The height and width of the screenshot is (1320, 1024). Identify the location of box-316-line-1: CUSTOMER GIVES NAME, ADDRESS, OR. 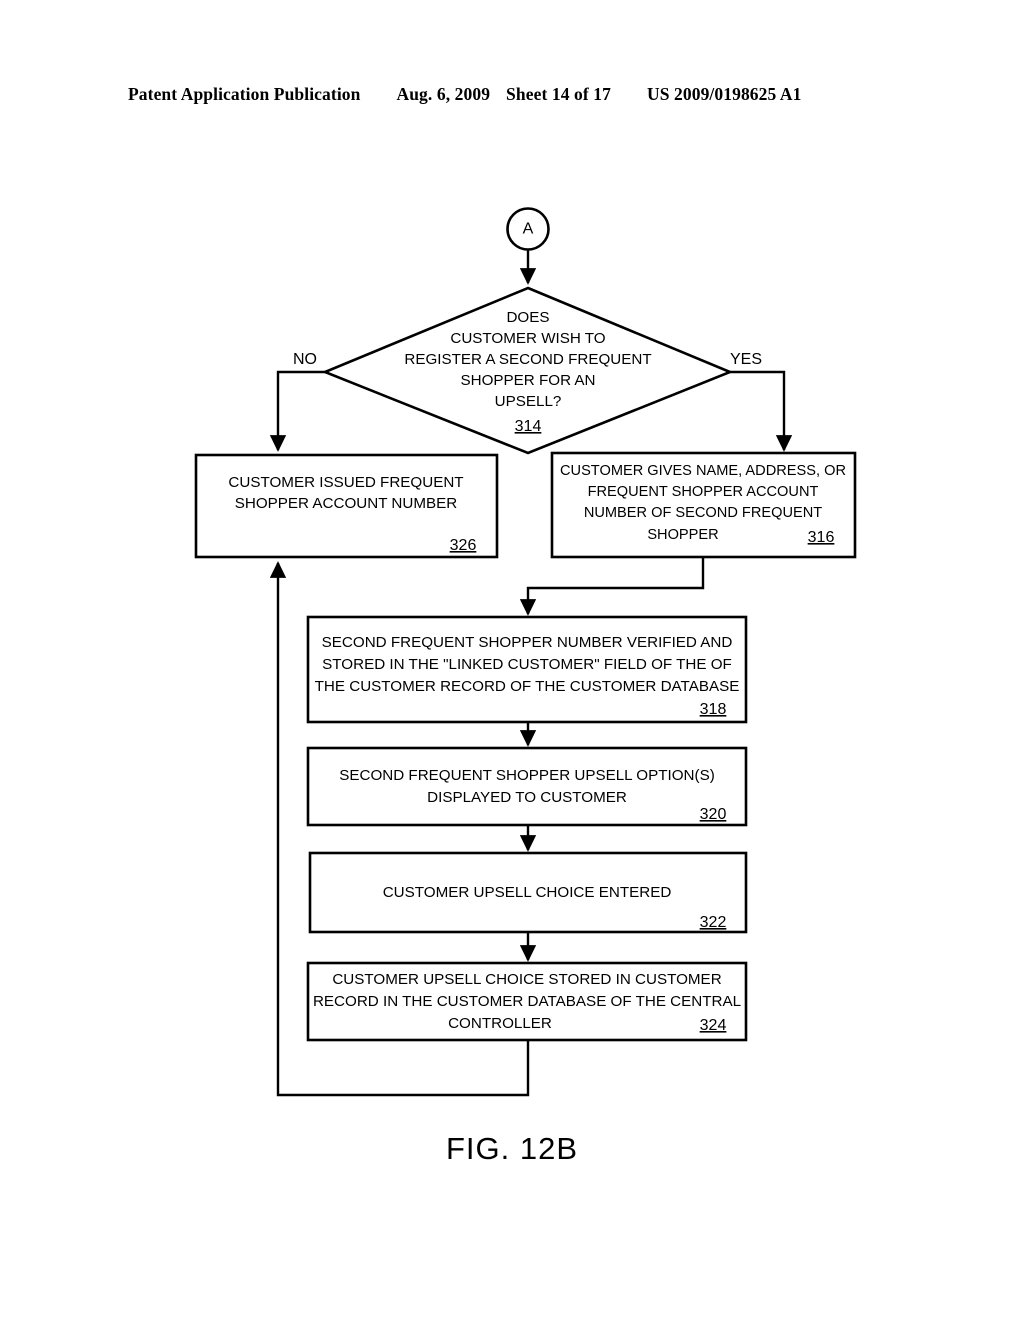
(703, 471).